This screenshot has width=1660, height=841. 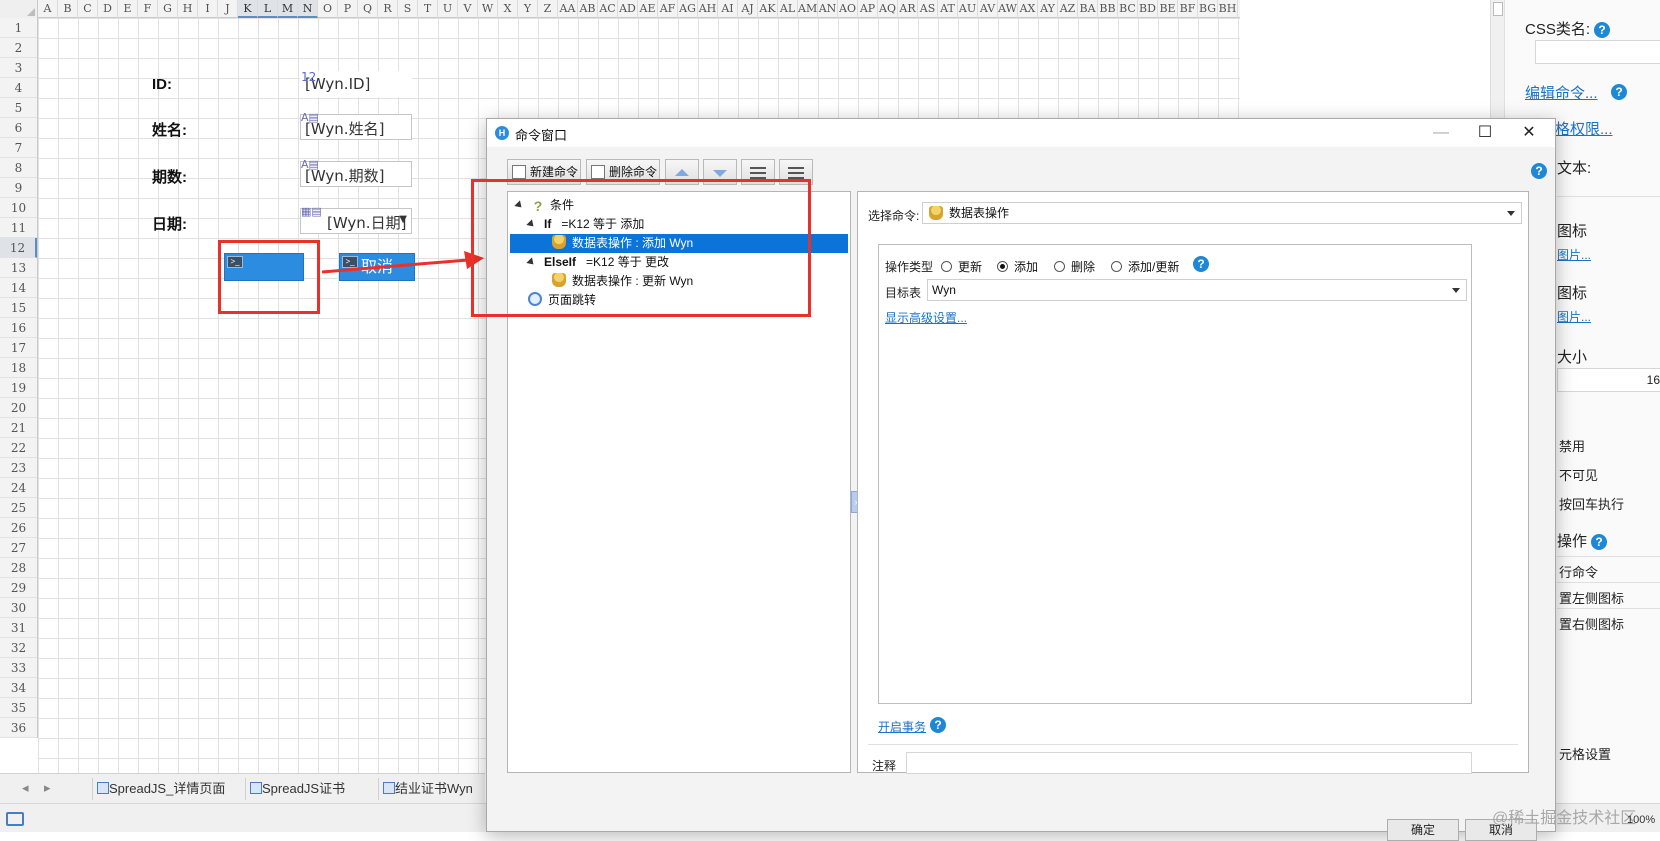 What do you see at coordinates (1222, 213) in the screenshot?
I see `select-command-dropdown: 数据表操作` at bounding box center [1222, 213].